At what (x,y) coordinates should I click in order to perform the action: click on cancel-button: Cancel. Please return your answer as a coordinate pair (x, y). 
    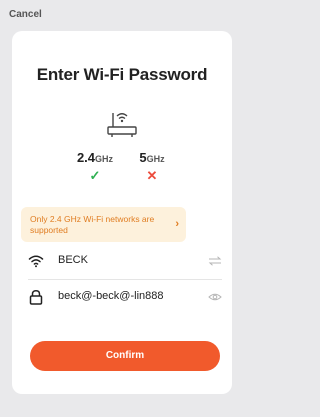
    Looking at the image, I should click on (25, 14).